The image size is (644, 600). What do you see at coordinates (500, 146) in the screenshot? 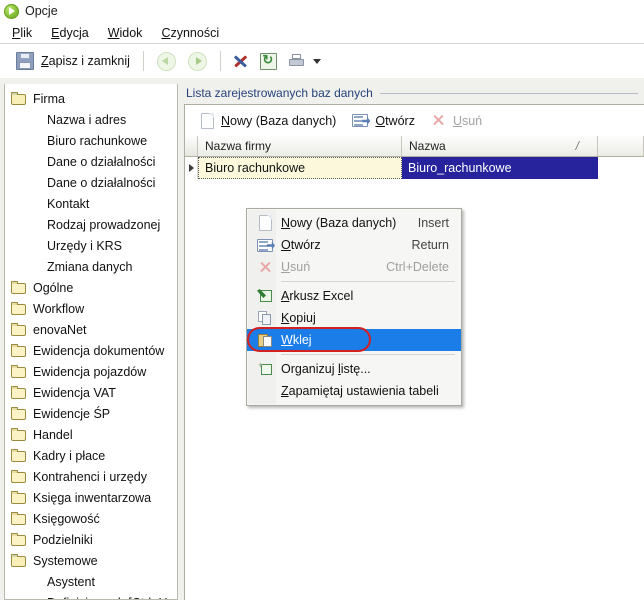
I see `column-header-nazwa: Nazwa /` at bounding box center [500, 146].